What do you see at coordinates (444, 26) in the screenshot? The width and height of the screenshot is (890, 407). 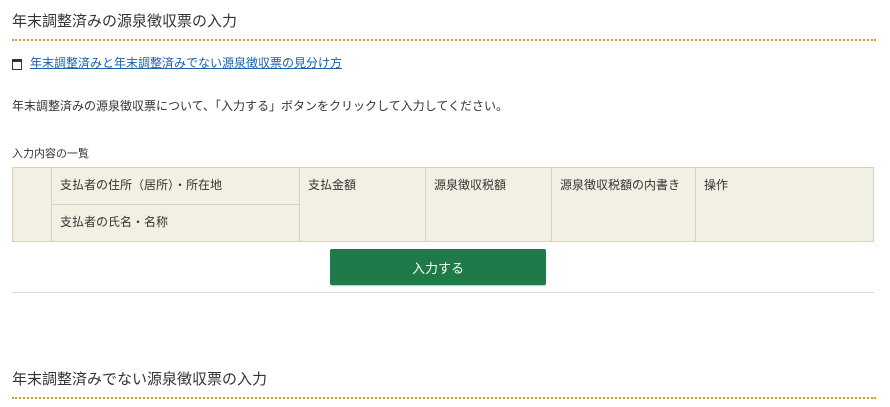 I see `section-title-adjusted: 年末調整済みの源泉徴収票の入力` at bounding box center [444, 26].